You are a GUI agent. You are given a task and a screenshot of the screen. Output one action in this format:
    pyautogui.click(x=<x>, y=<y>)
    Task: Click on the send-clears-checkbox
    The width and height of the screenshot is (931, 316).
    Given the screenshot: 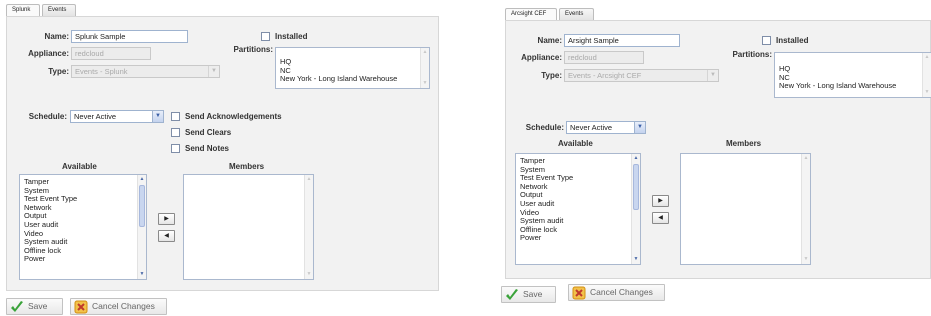 What is the action you would take?
    pyautogui.click(x=175, y=132)
    